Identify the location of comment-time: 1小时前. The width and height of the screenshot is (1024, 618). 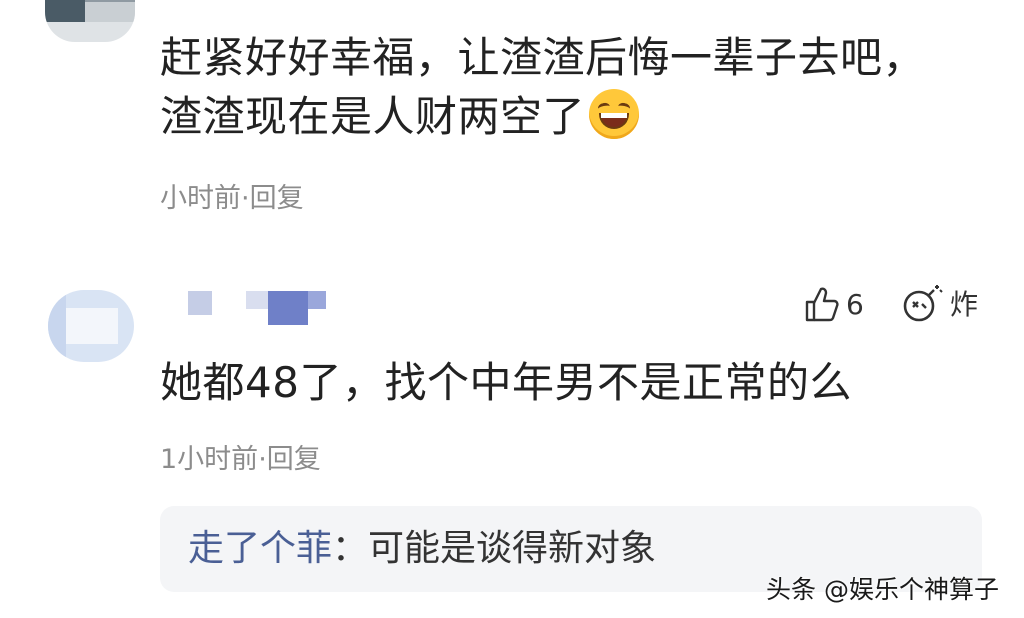
(209, 459).